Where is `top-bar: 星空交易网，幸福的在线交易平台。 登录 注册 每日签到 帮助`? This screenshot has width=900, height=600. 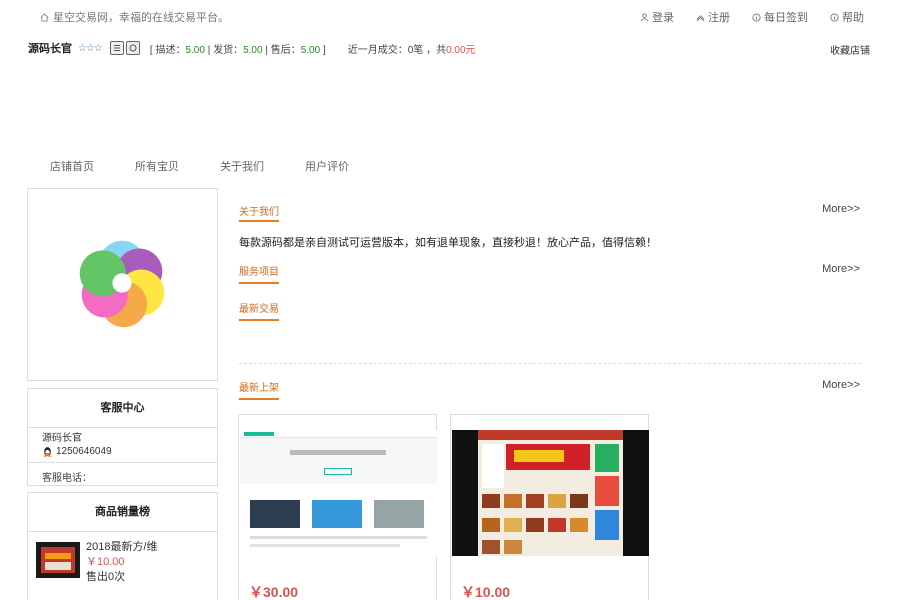 top-bar: 星空交易网，幸福的在线交易平台。 登录 注册 每日签到 帮助 is located at coordinates (450, 16).